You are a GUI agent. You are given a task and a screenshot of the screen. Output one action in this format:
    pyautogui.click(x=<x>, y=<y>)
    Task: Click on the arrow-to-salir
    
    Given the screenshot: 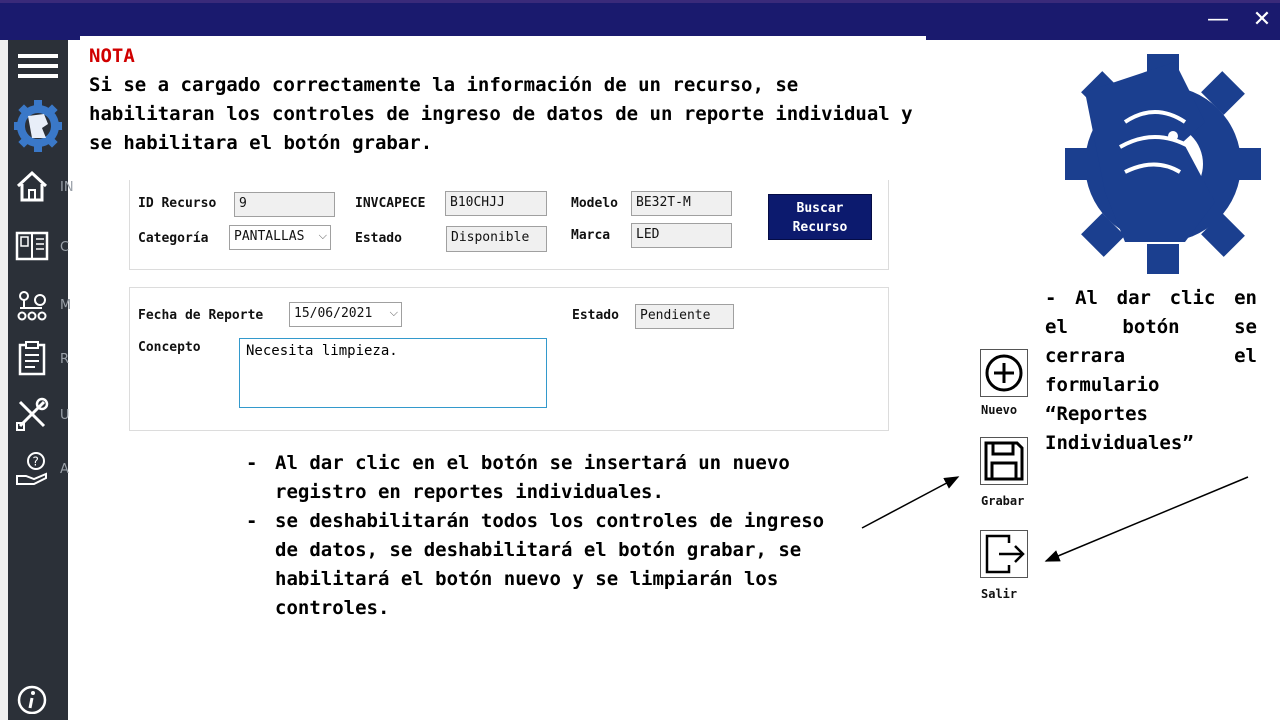 What is the action you would take?
    pyautogui.click(x=1146, y=519)
    